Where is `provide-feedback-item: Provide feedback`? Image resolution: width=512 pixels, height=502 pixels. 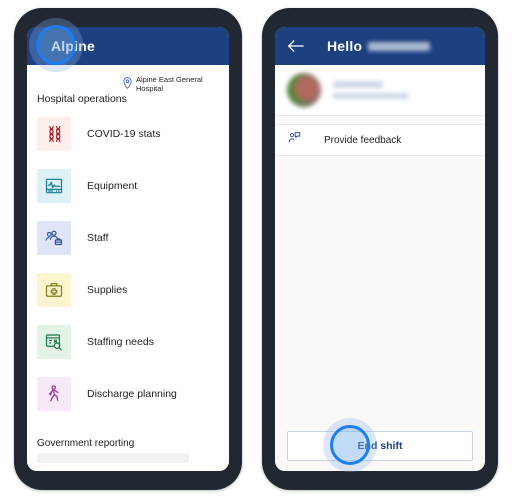
provide-feedback-item: Provide feedback is located at coordinates (380, 140).